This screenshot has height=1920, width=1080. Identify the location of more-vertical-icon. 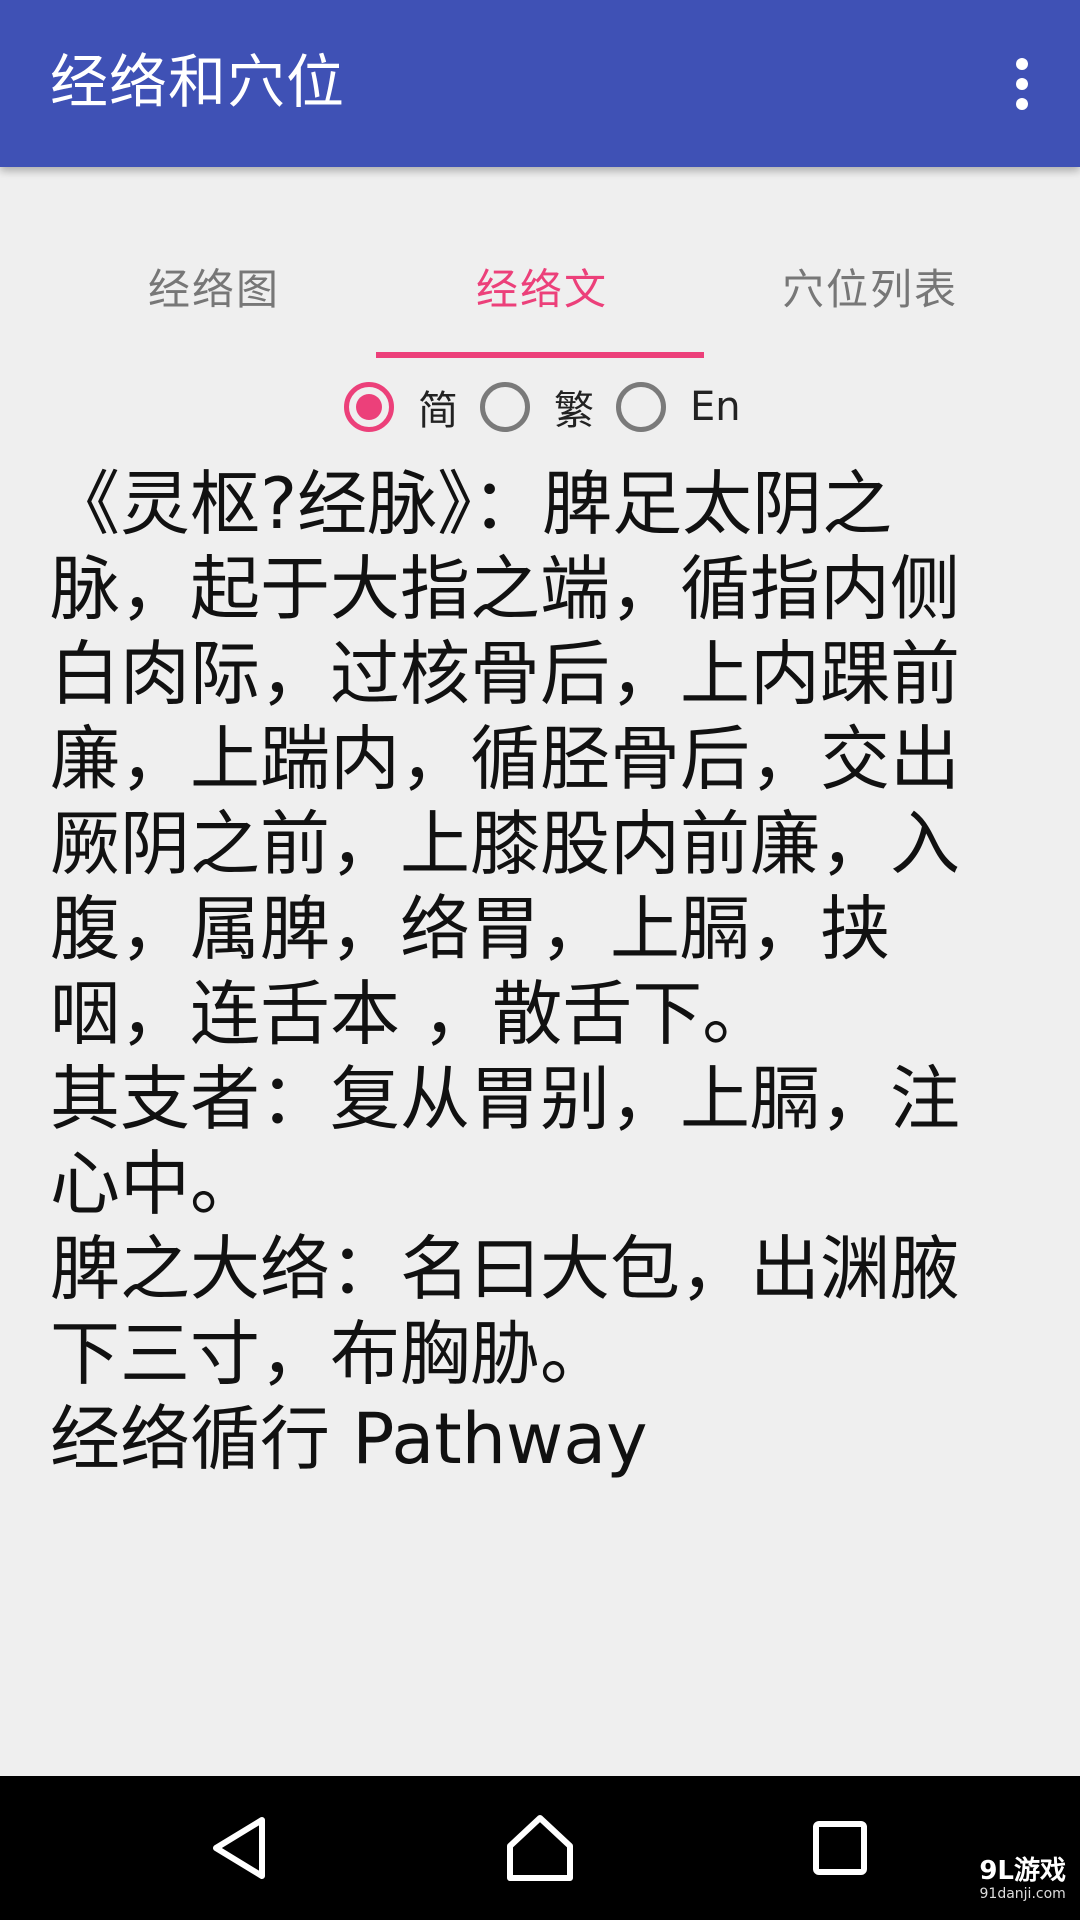
(1022, 84).